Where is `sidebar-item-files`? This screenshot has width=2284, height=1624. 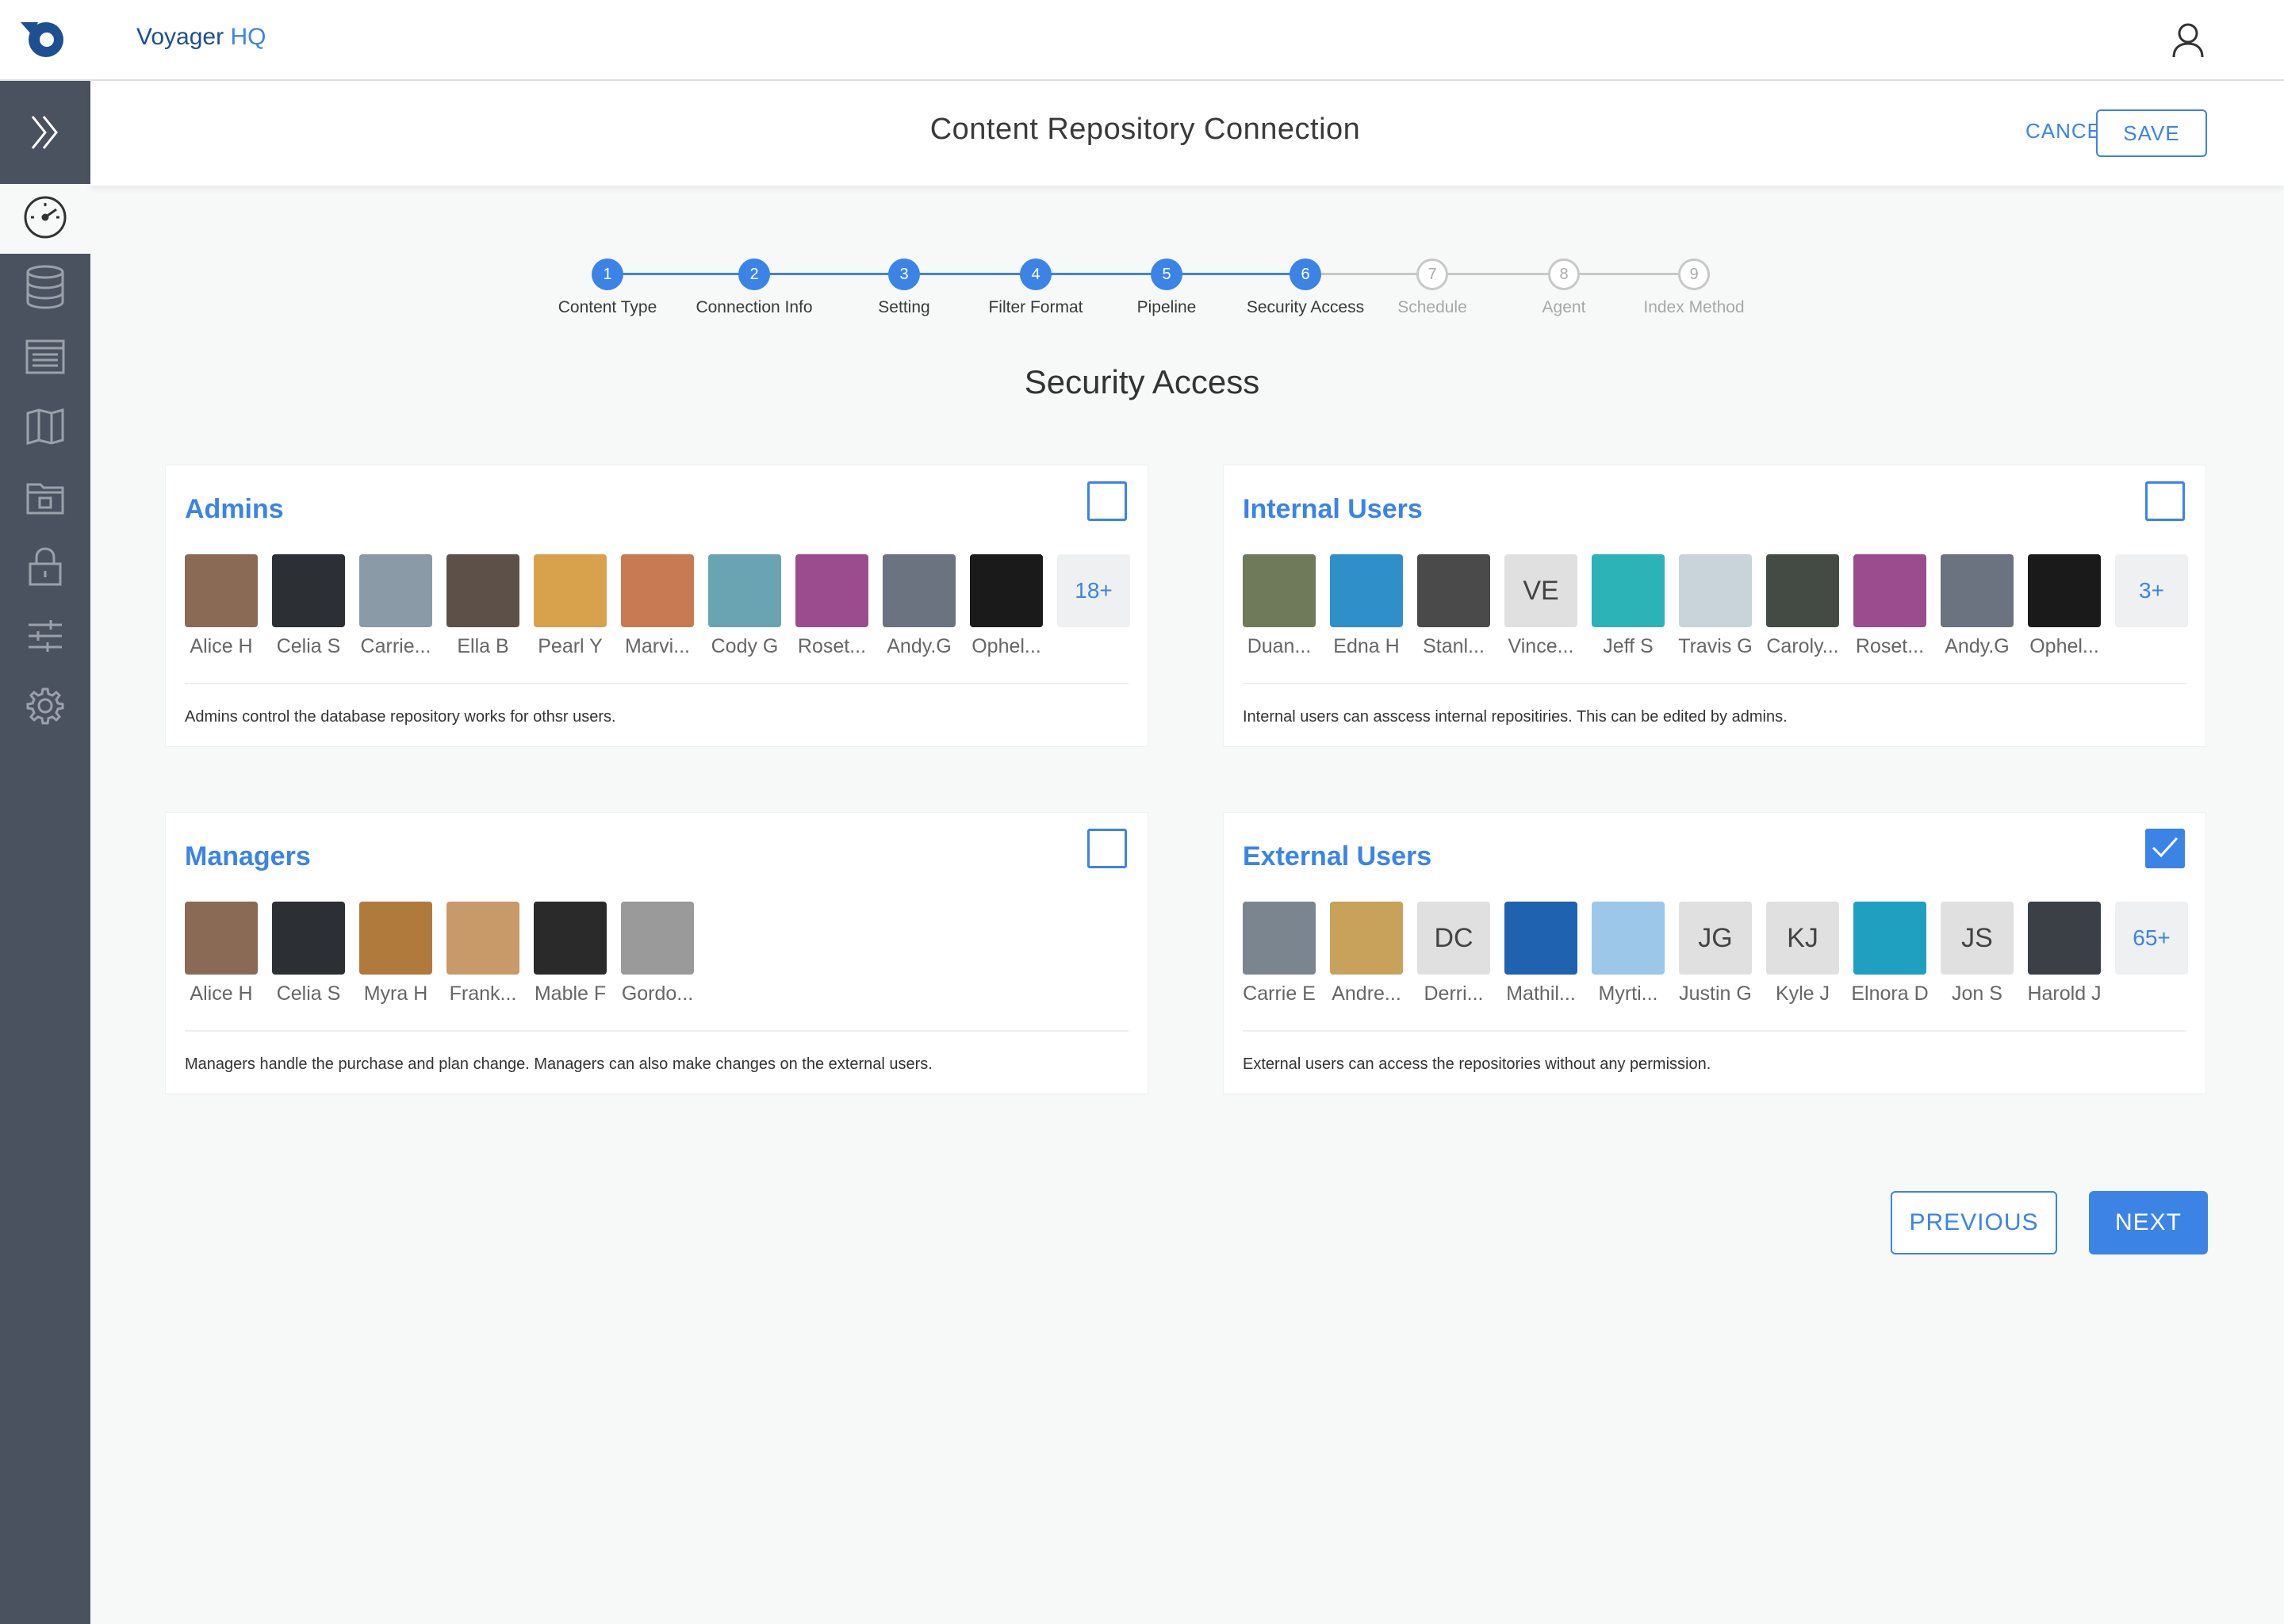
sidebar-item-files is located at coordinates (45, 498).